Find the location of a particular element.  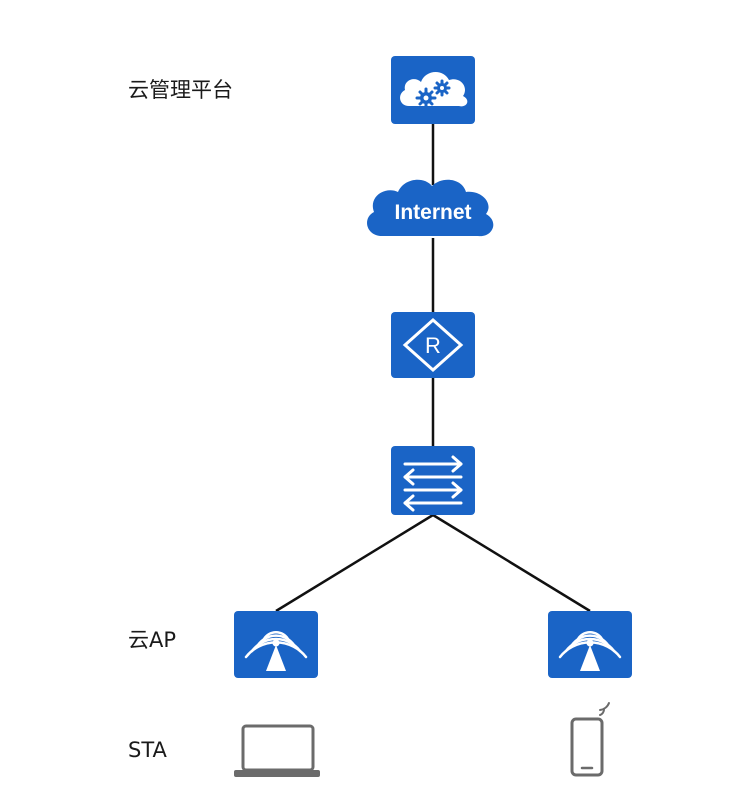

router-icon: R is located at coordinates (433, 345).